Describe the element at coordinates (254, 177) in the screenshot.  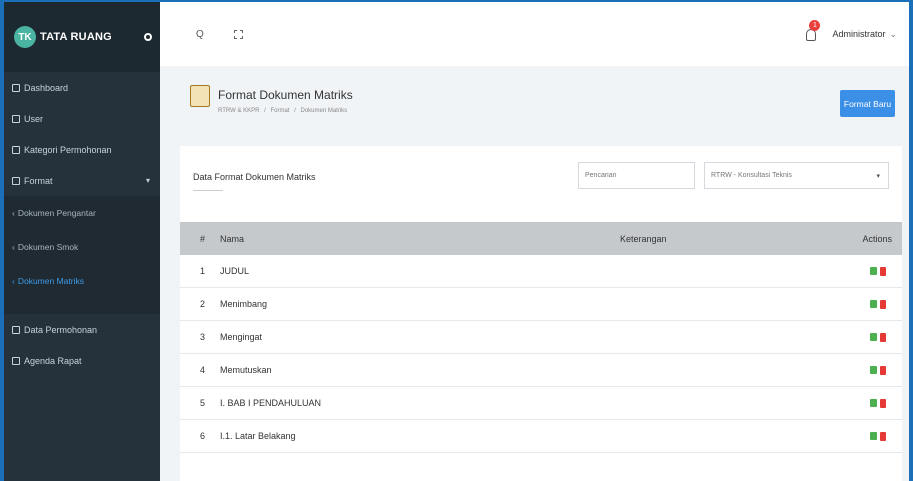
I see `card-title: Data Format Dokumen Matriks` at that location.